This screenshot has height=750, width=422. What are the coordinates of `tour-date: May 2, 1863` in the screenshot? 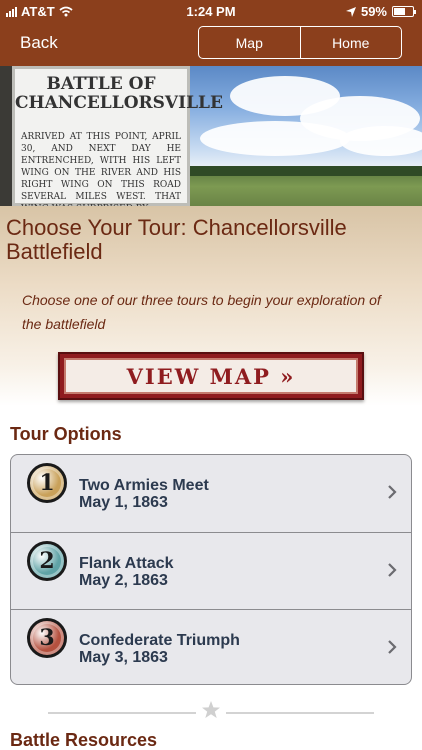 It's located at (123, 580).